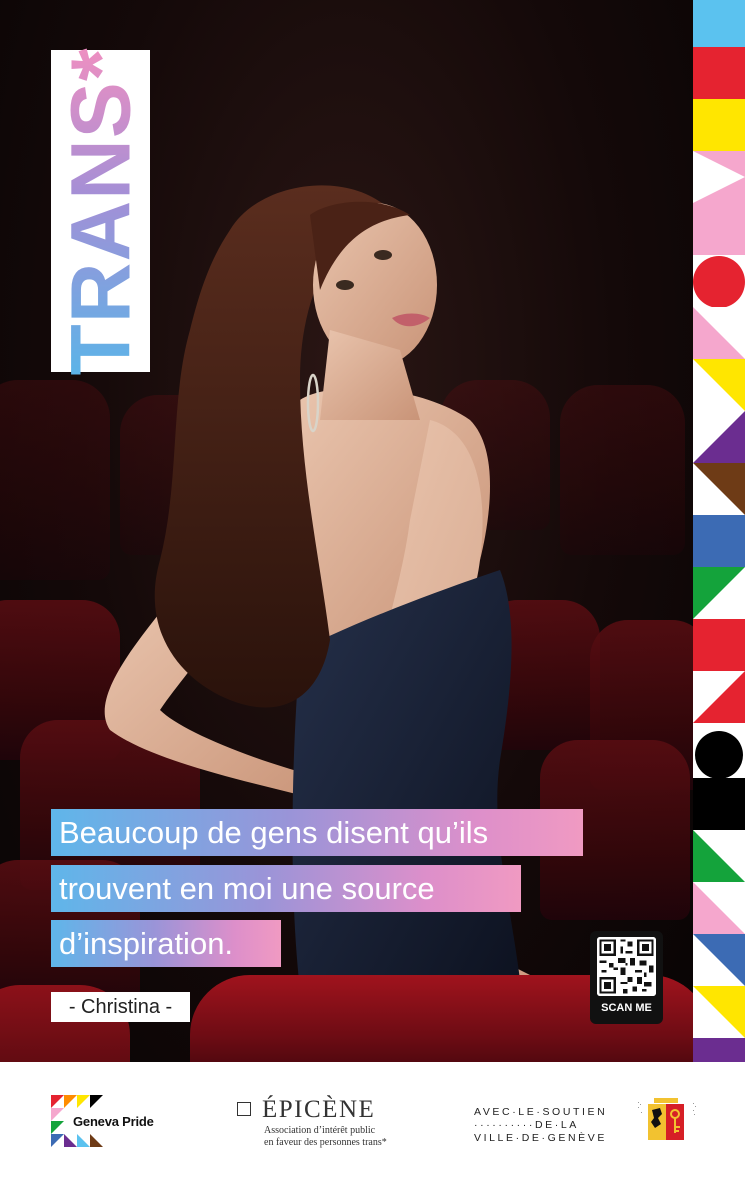 Image resolution: width=745 pixels, height=1188 pixels. Describe the element at coordinates (325, 1142) in the screenshot. I see `epicene-subtitle: en faveur des personnes trans*` at that location.